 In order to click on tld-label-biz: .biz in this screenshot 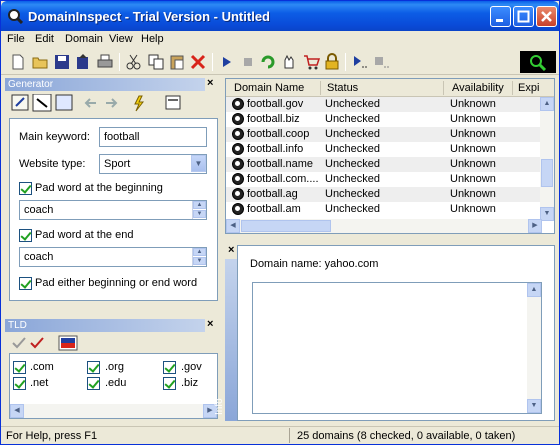, I will do `click(189, 383)`.